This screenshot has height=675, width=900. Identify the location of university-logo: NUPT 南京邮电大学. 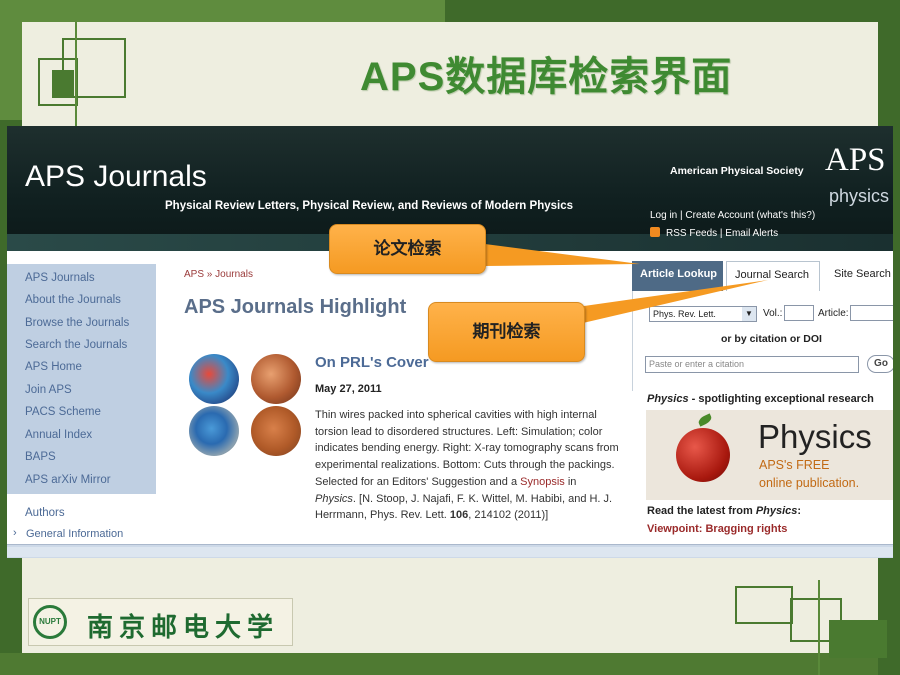
(160, 622).